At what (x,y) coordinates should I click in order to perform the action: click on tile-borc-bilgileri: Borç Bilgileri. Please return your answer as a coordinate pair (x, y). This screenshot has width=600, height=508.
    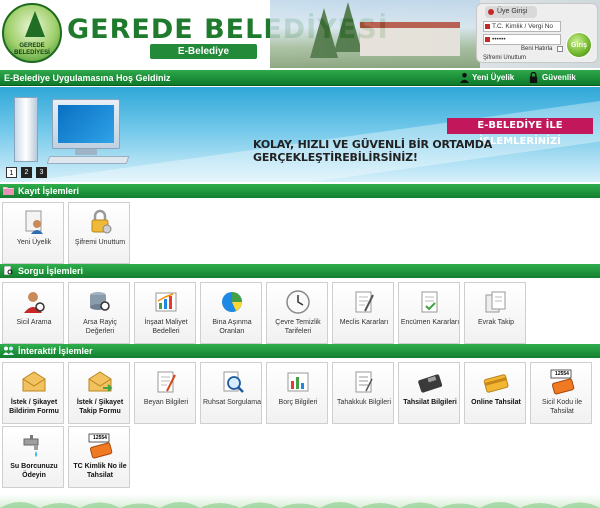
    Looking at the image, I should click on (297, 393).